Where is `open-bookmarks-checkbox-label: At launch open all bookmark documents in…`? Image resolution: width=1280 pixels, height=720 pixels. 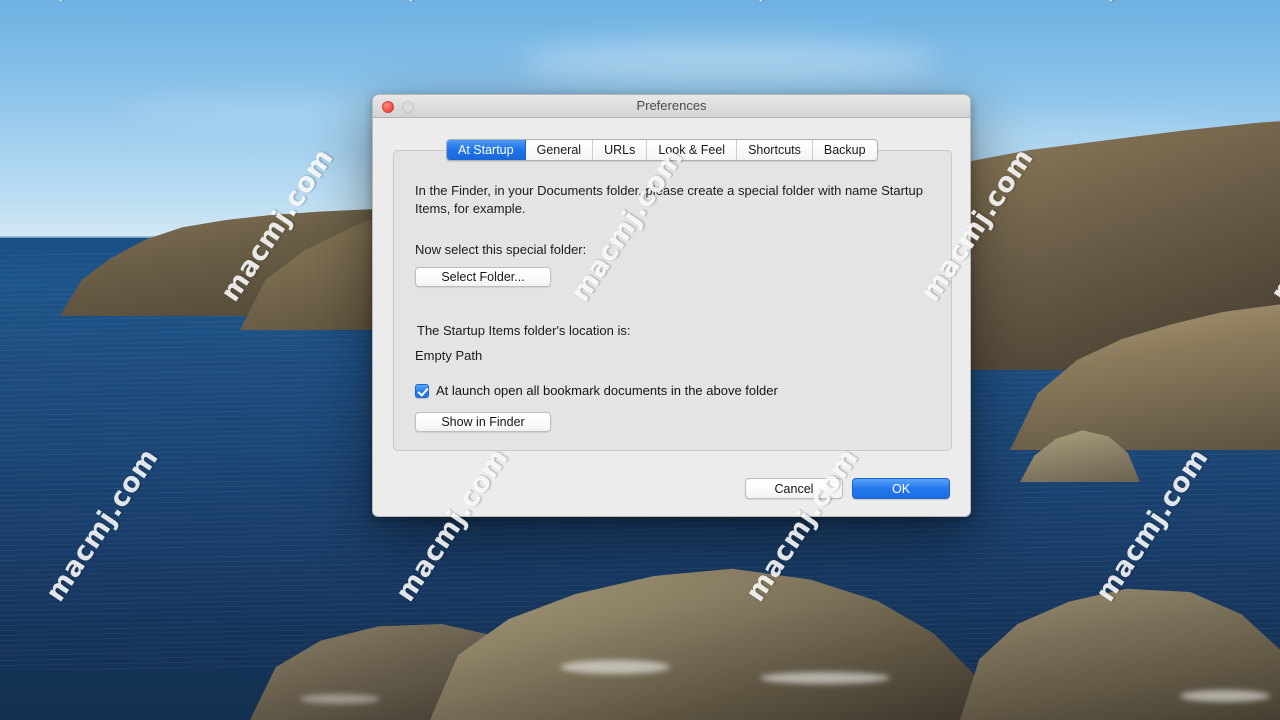
open-bookmarks-checkbox-label: At launch open all bookmark documents in… is located at coordinates (607, 390).